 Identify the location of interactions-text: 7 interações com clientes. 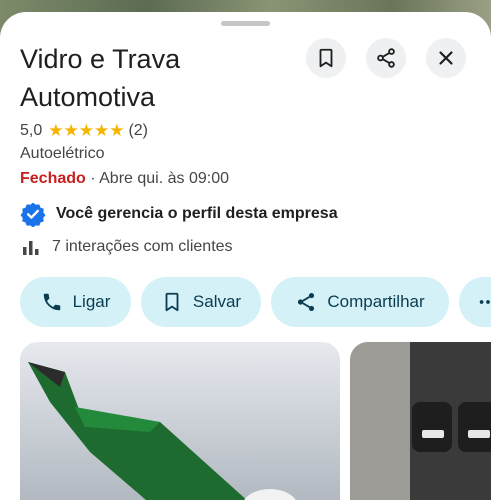
(142, 246).